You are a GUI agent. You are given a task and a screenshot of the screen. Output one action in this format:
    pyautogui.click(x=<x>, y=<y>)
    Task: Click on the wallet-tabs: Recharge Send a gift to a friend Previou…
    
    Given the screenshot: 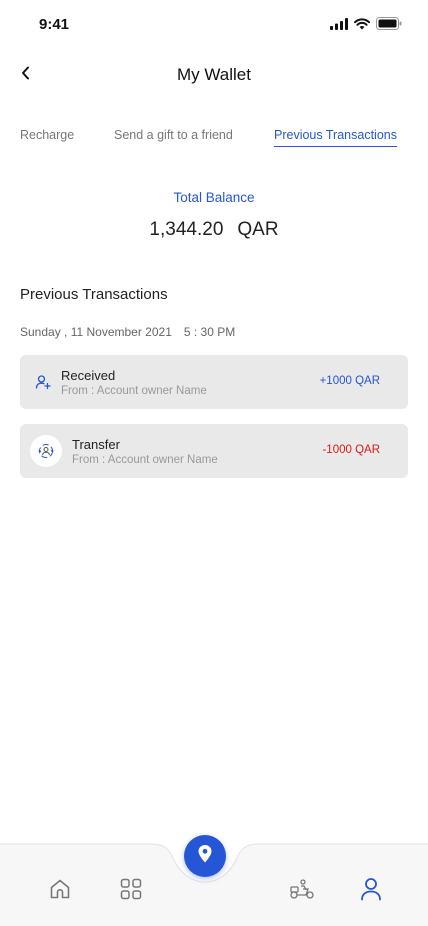 What is the action you would take?
    pyautogui.click(x=214, y=140)
    